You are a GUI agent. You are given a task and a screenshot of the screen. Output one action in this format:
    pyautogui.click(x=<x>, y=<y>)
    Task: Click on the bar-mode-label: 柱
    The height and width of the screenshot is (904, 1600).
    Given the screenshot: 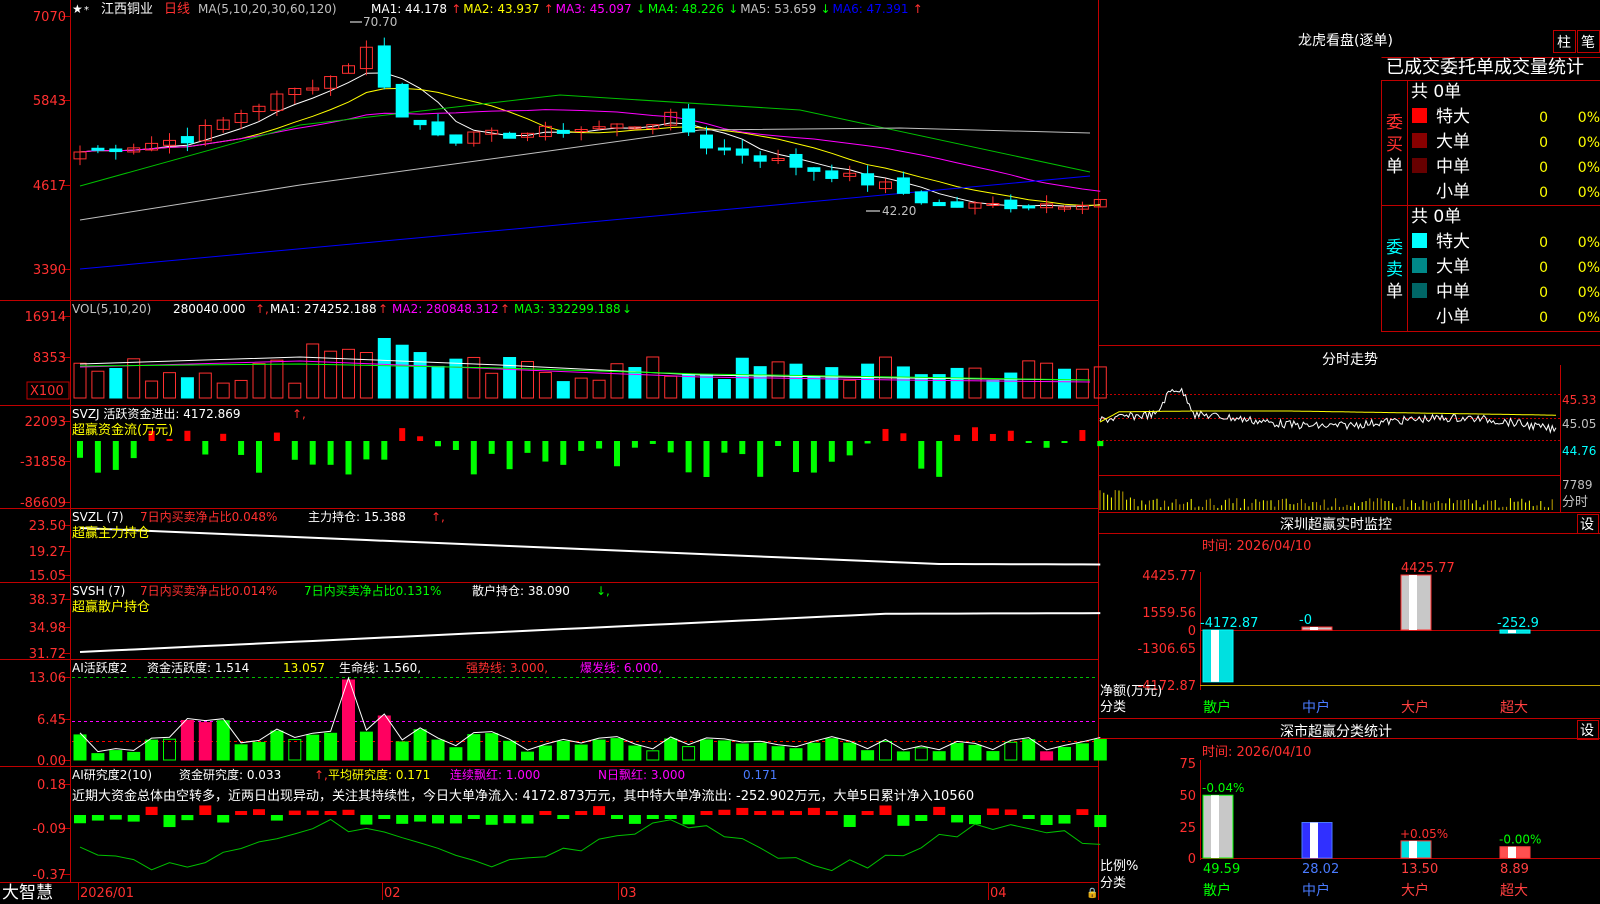 What is the action you would take?
    pyautogui.click(x=1564, y=43)
    